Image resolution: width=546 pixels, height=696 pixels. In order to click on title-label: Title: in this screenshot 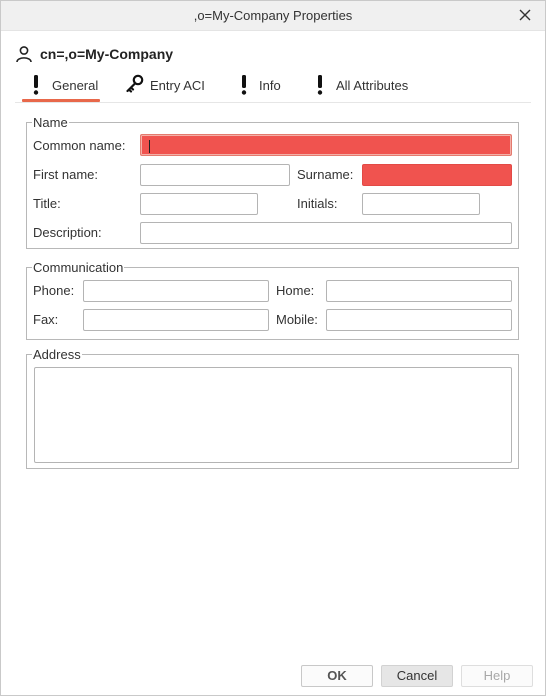, I will do `click(47, 203)`.